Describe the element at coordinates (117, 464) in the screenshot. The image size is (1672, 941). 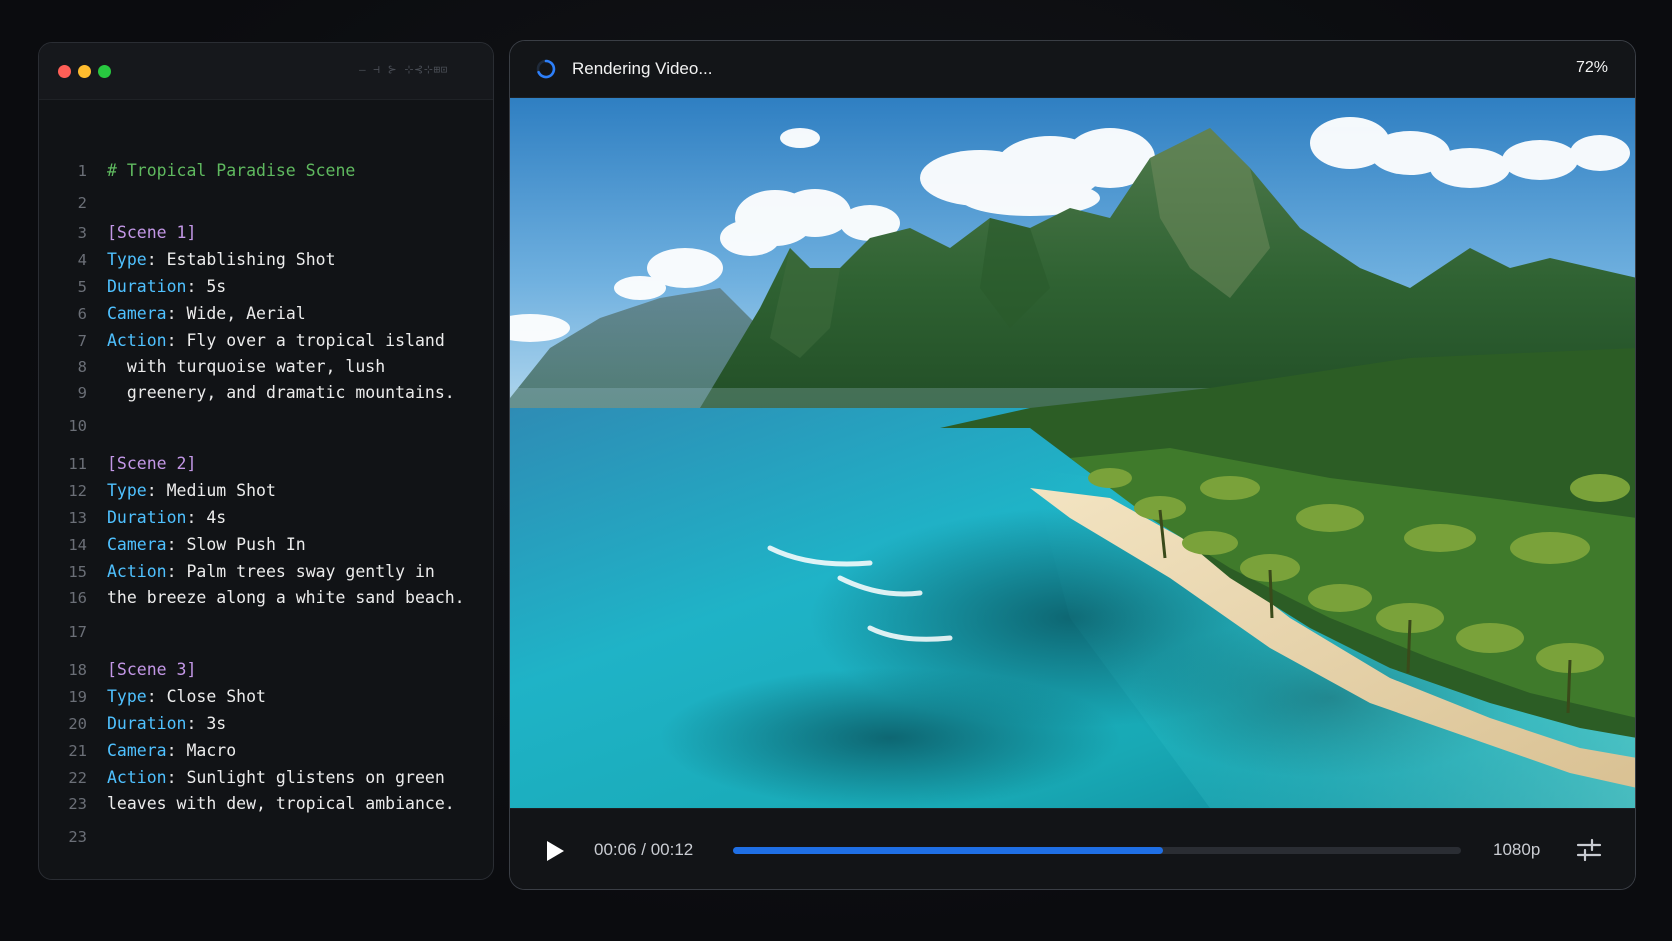
I see `code-line: 11 [Scene 2]` at that location.